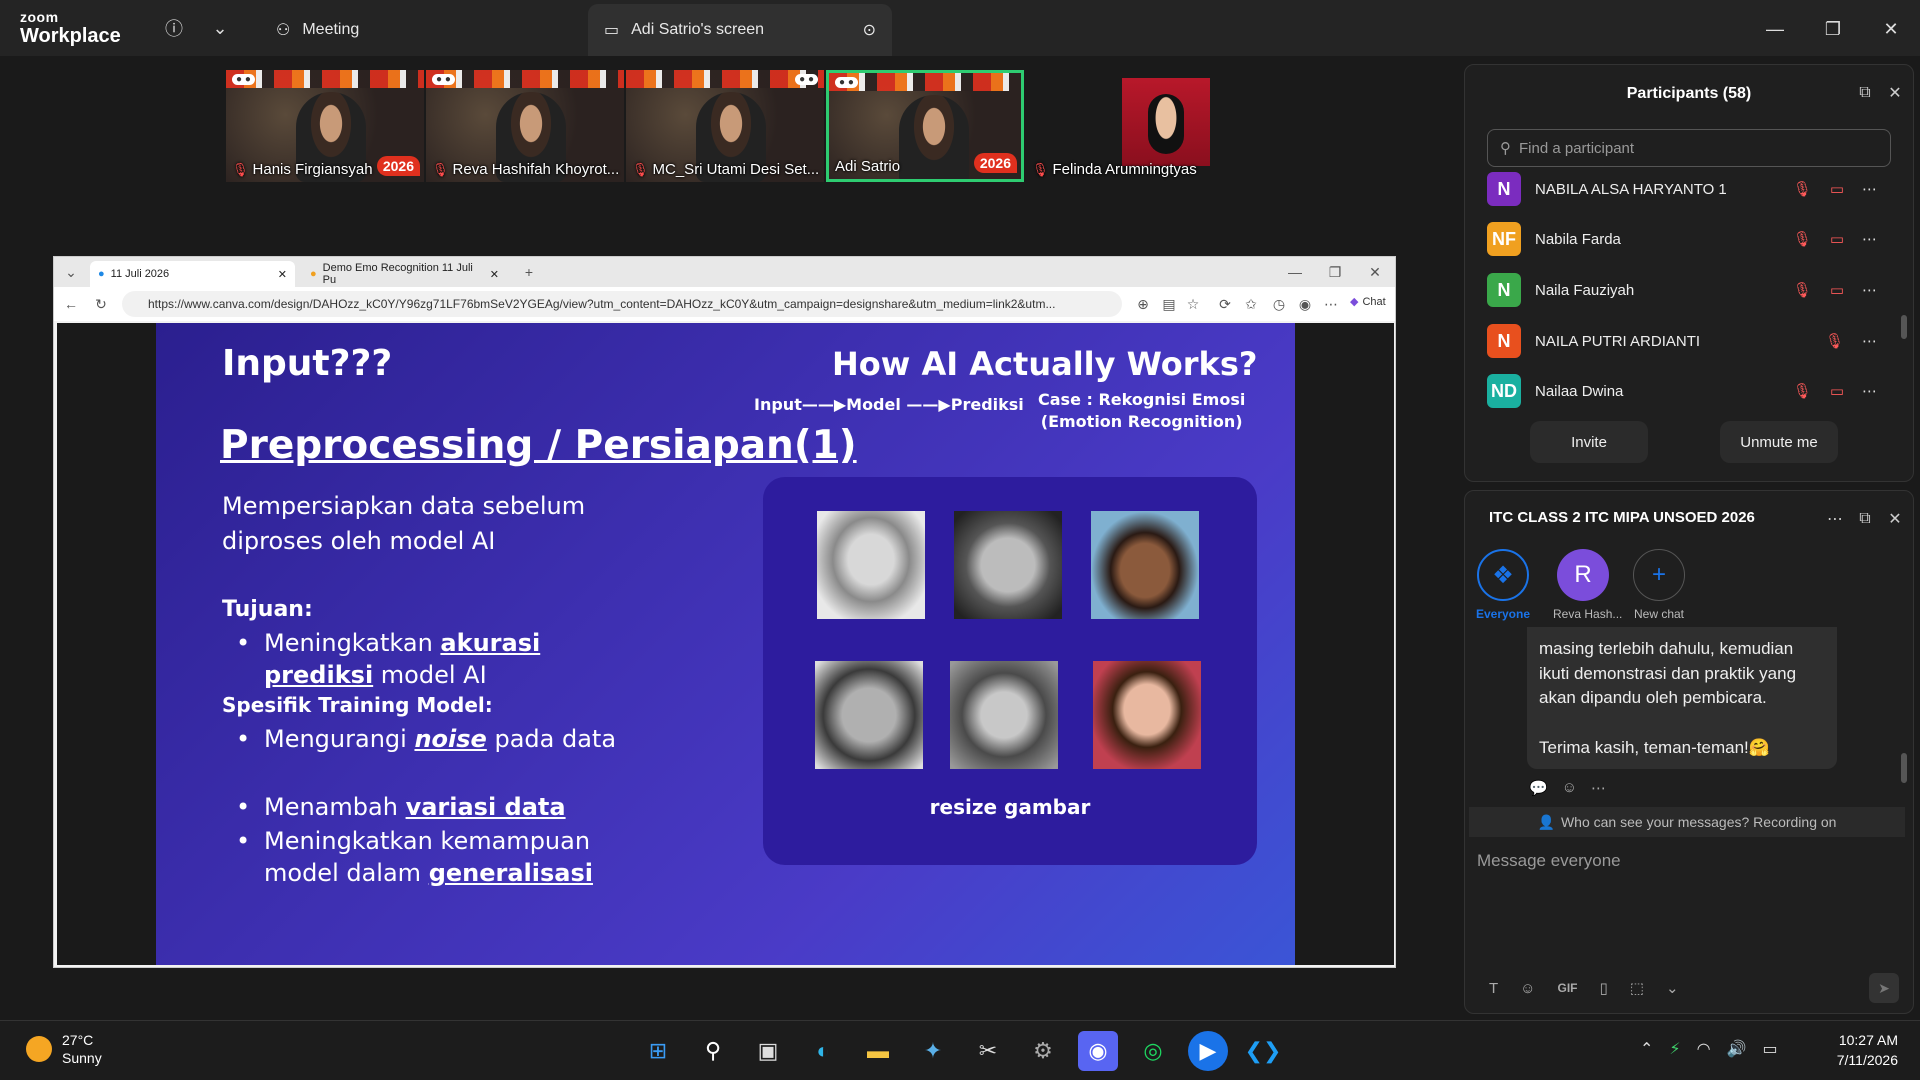 This screenshot has width=1920, height=1080. Describe the element at coordinates (1646, 1049) in the screenshot. I see `chevron-up-icon: ⌃` at that location.